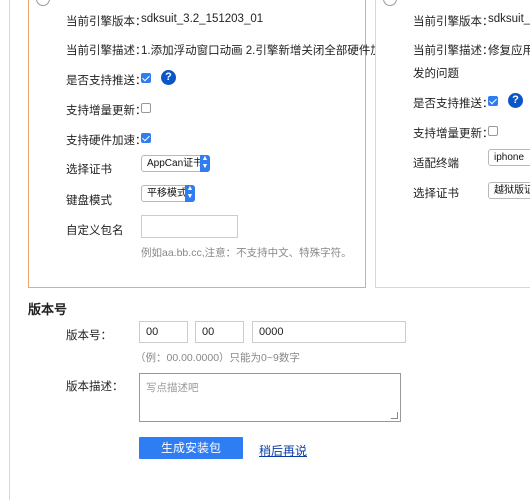 The width and height of the screenshot is (530, 500). I want to click on cert-select: AppCan证书 ▲ ▼, so click(175, 163).